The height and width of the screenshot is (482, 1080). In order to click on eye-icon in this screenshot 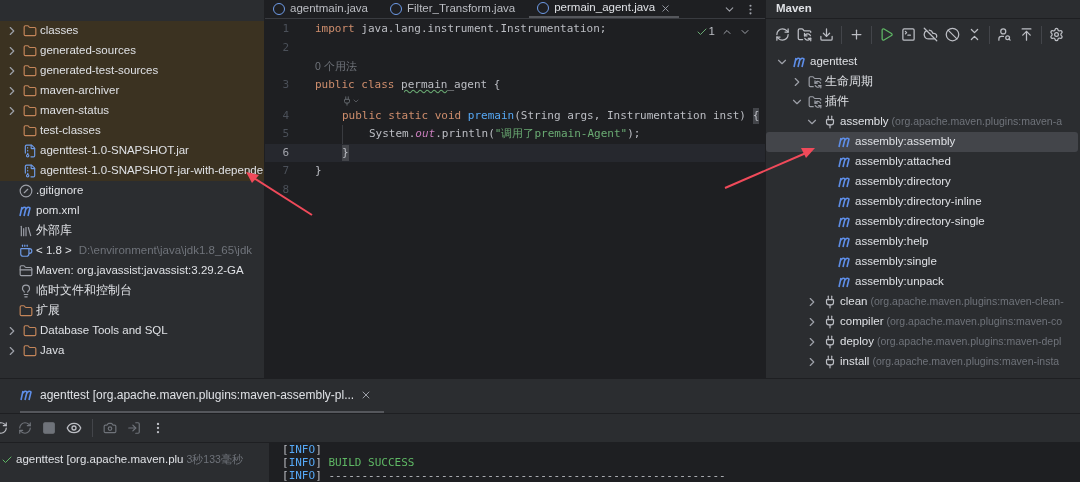, I will do `click(74, 428)`.